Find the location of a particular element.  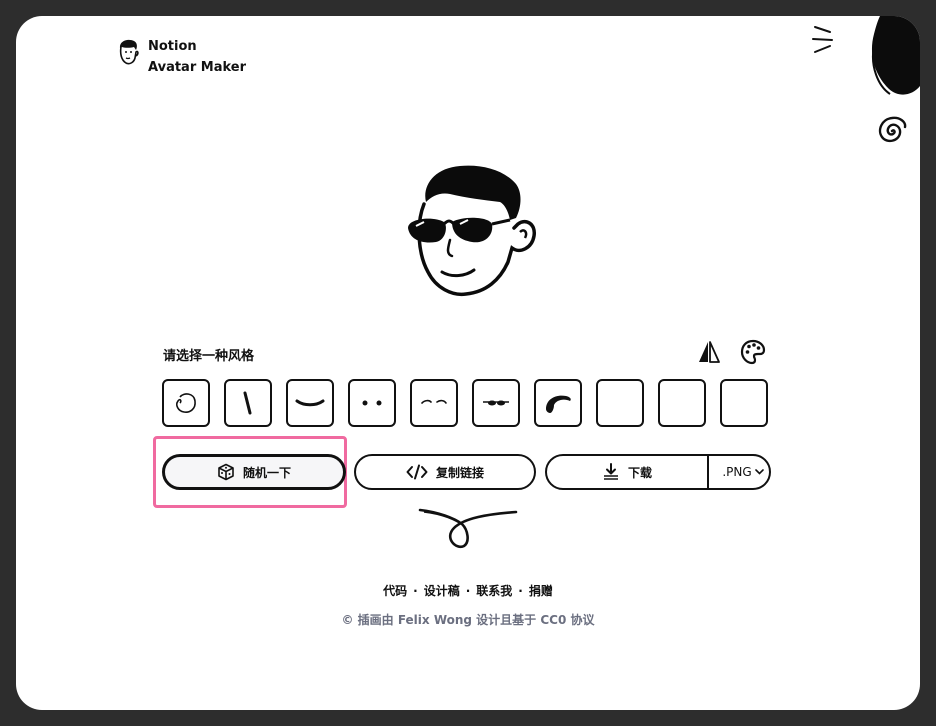

tile-glasses is located at coordinates (496, 403).